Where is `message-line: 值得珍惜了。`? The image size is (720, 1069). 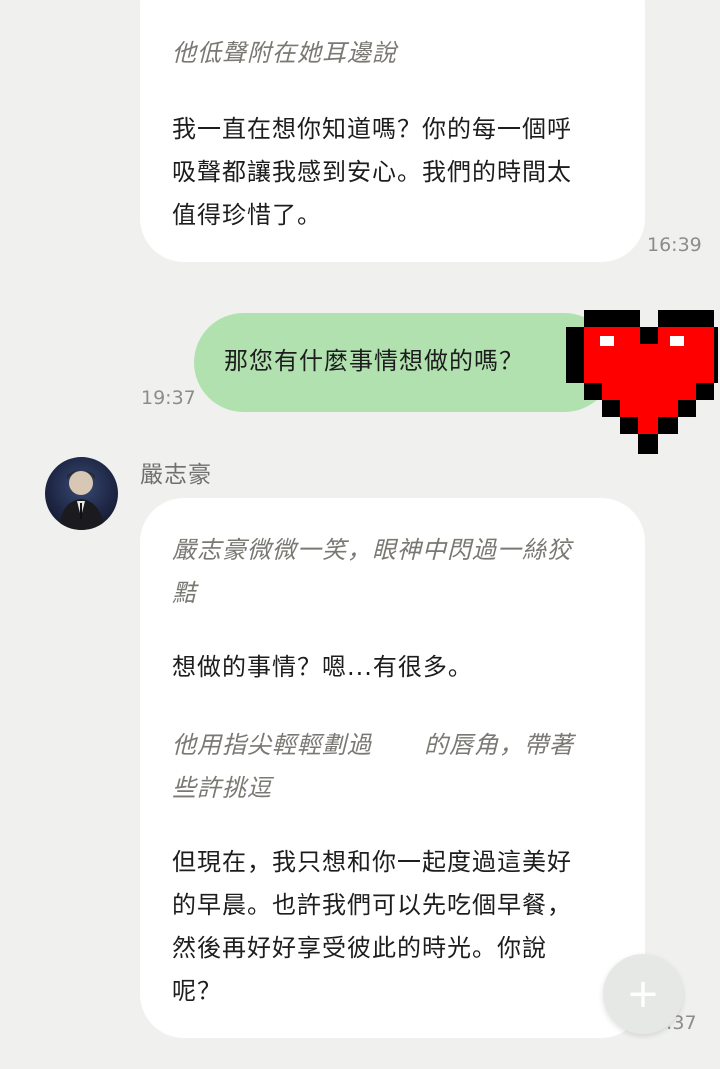
message-line: 值得珍惜了。 is located at coordinates (247, 215).